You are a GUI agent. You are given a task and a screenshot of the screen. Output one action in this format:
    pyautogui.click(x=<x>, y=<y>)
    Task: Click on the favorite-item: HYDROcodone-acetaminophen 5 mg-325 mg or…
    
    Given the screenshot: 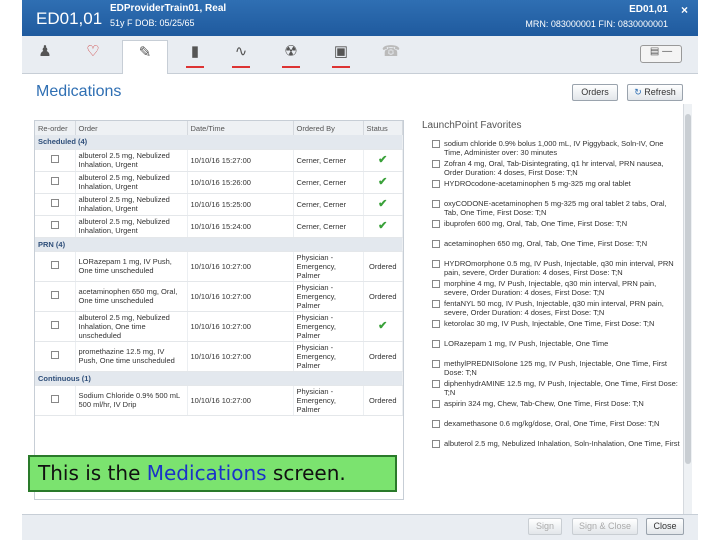 What is the action you would take?
    pyautogui.click(x=551, y=188)
    